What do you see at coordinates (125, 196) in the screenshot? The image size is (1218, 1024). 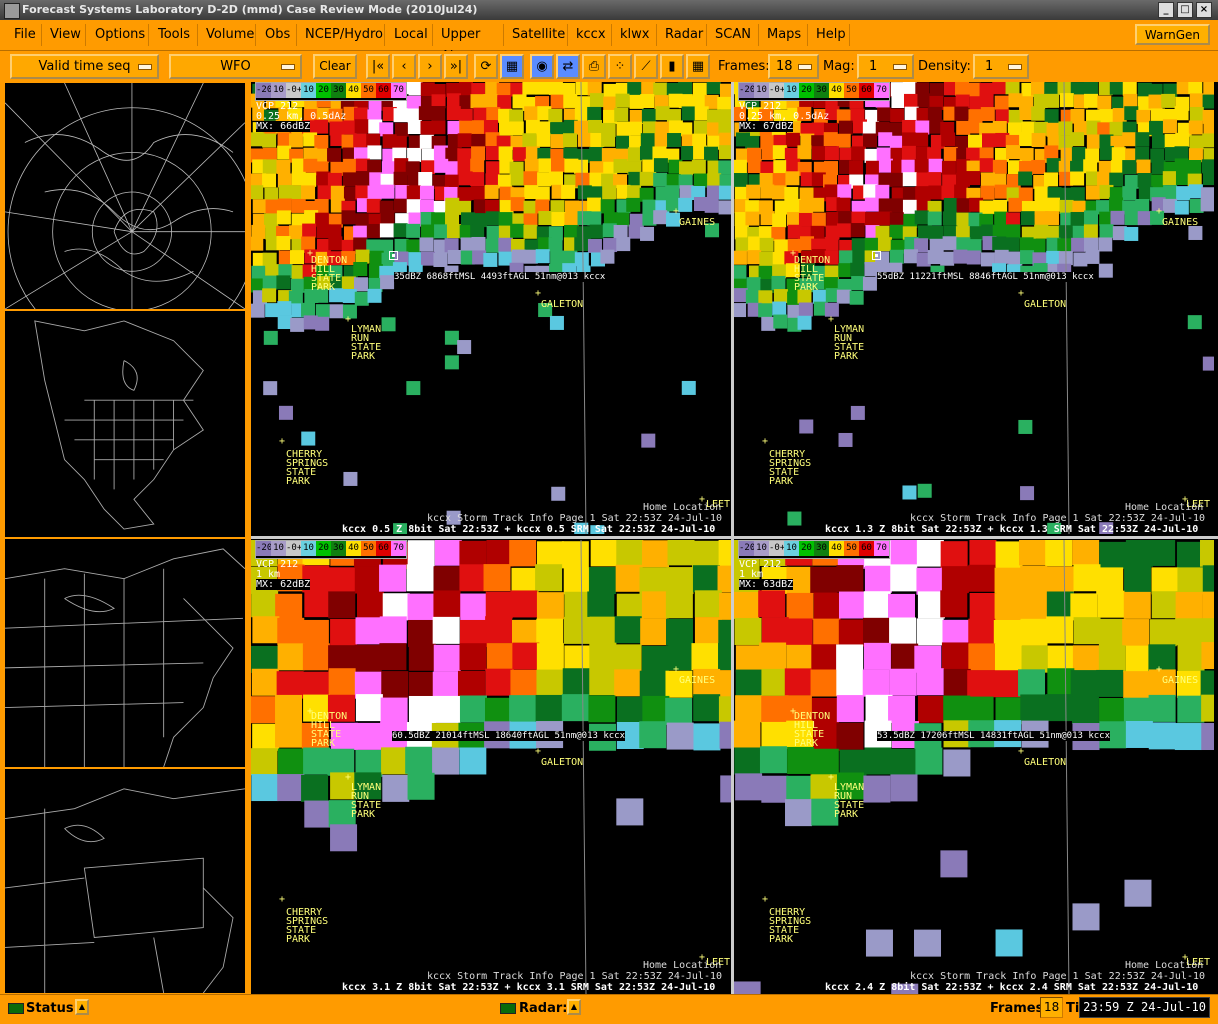 I see `thumbnail-northern-hemisphere` at bounding box center [125, 196].